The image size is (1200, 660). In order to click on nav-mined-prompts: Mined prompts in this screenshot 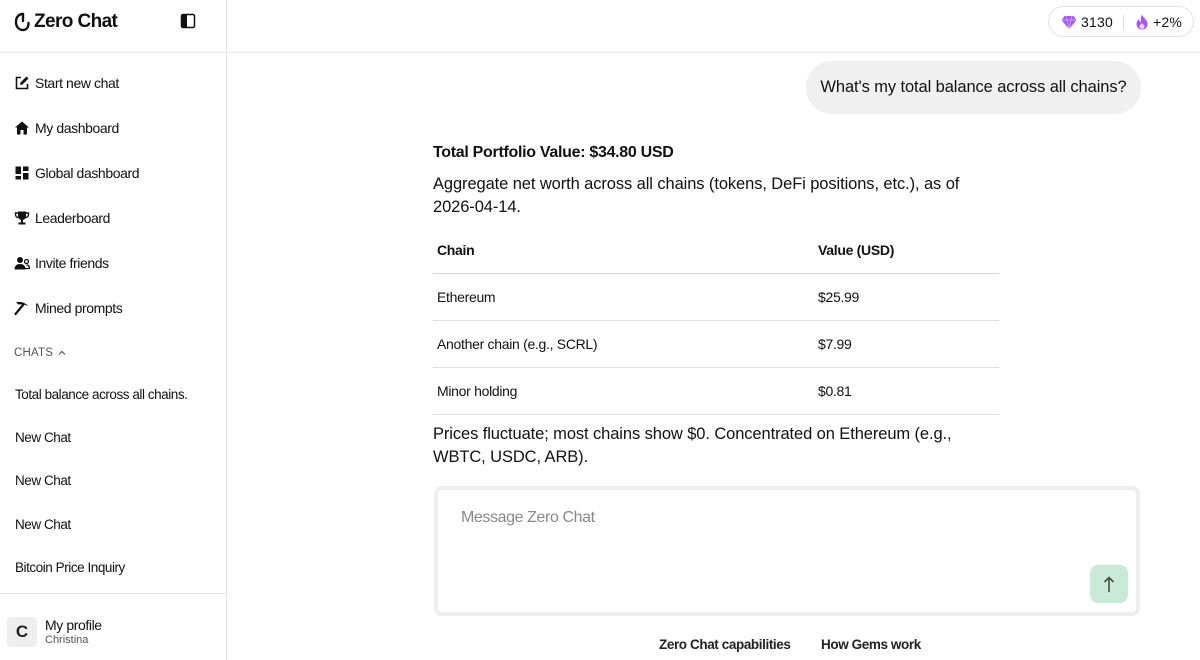, I will do `click(68, 308)`.